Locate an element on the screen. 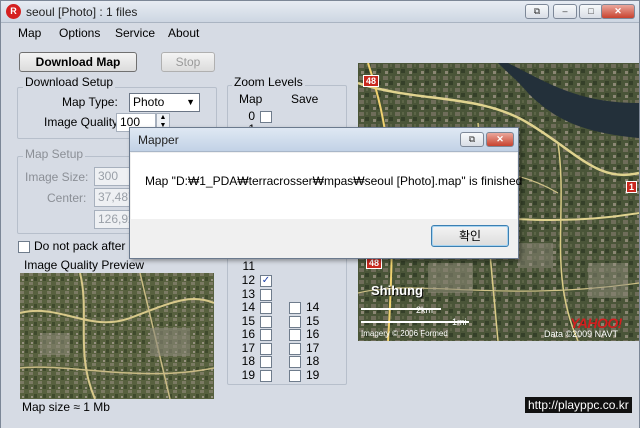 The width and height of the screenshot is (640, 428). zoom-level-number: 19 is located at coordinates (248, 375).